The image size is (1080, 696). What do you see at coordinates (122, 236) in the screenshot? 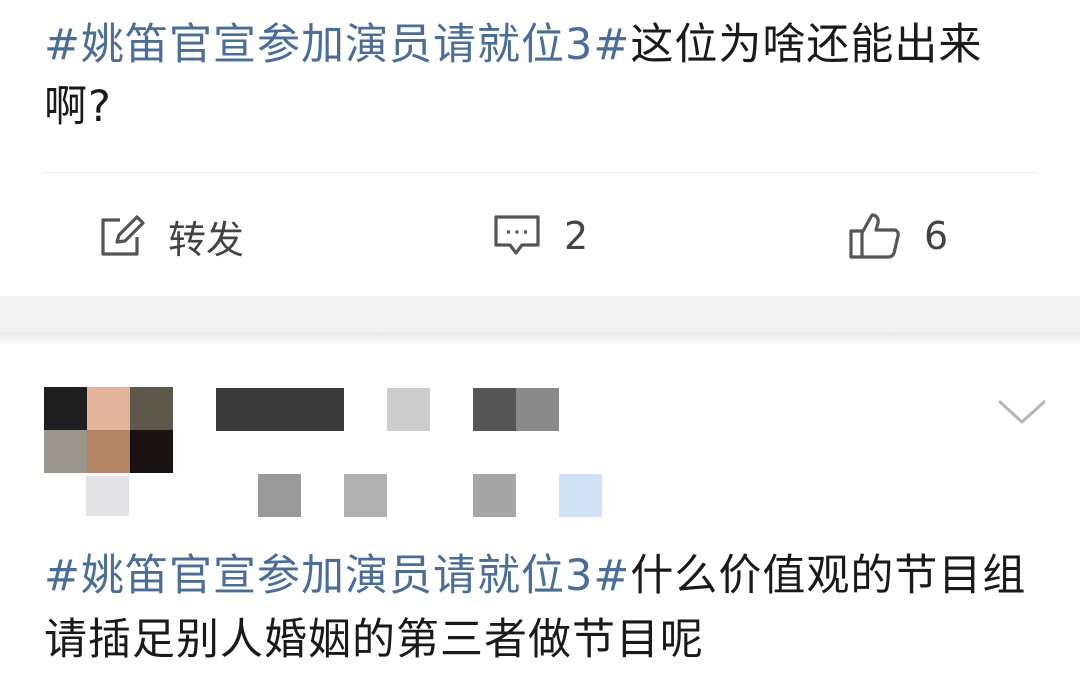
I see `edit-repost-icon` at bounding box center [122, 236].